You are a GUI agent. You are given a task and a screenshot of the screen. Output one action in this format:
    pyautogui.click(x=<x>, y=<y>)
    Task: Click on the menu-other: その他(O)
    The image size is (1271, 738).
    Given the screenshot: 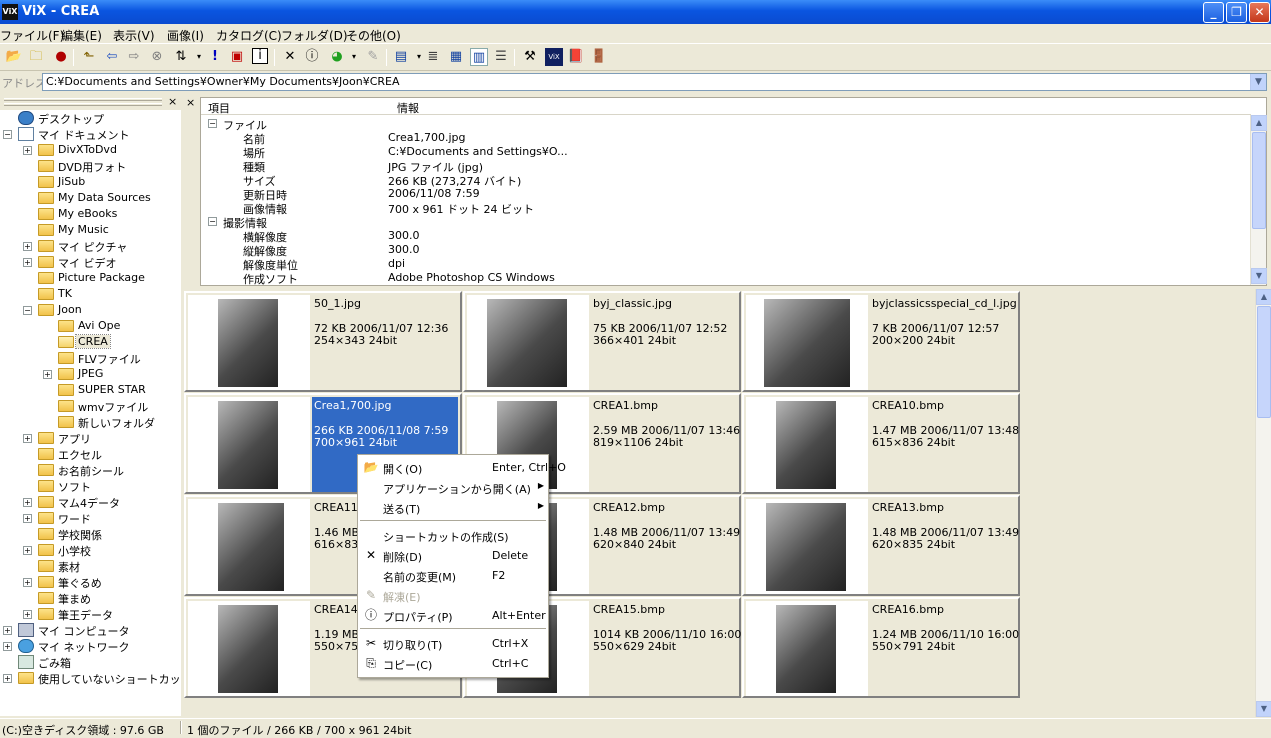 What is the action you would take?
    pyautogui.click(x=373, y=35)
    